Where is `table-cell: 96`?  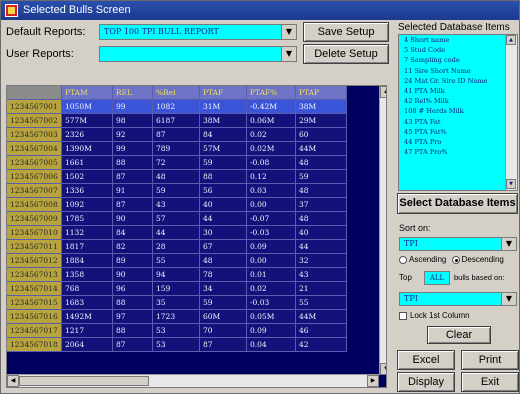
table-cell: 96 is located at coordinates (132, 288).